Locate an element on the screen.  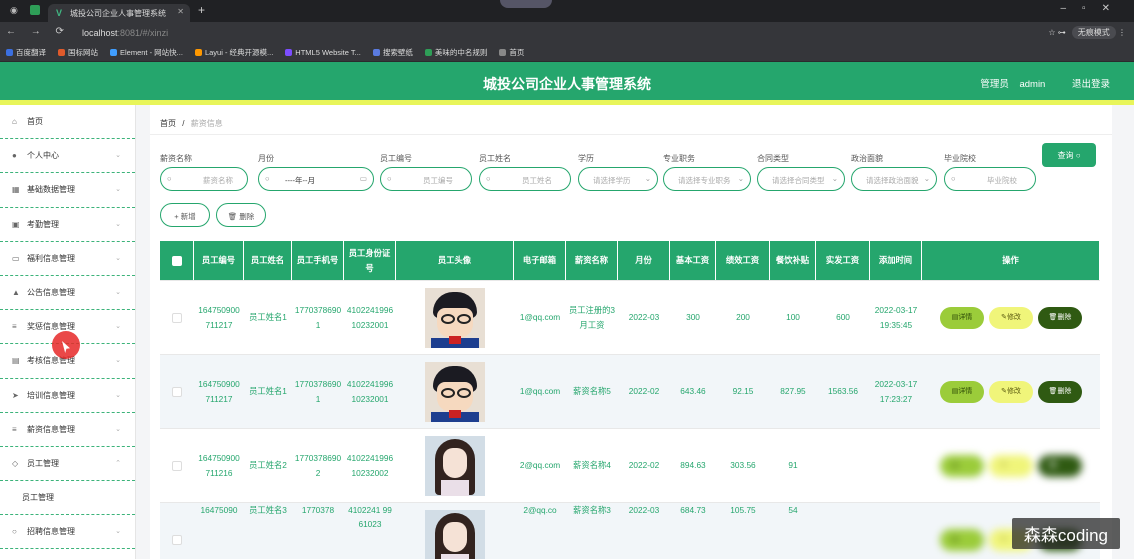
browser-tab: V 城投公司企业人事管理系统 ✕ is located at coordinates (119, 13).